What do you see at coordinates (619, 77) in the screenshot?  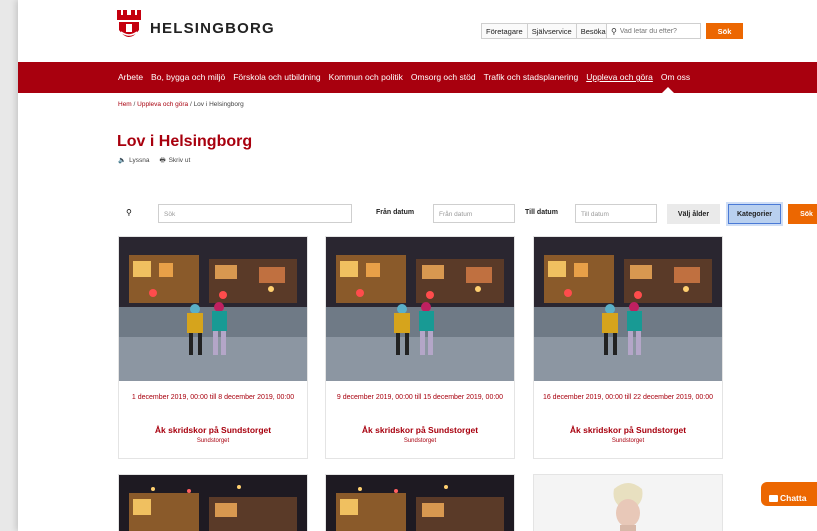 I see `nav-item-uppleva: Uppleva och göra` at bounding box center [619, 77].